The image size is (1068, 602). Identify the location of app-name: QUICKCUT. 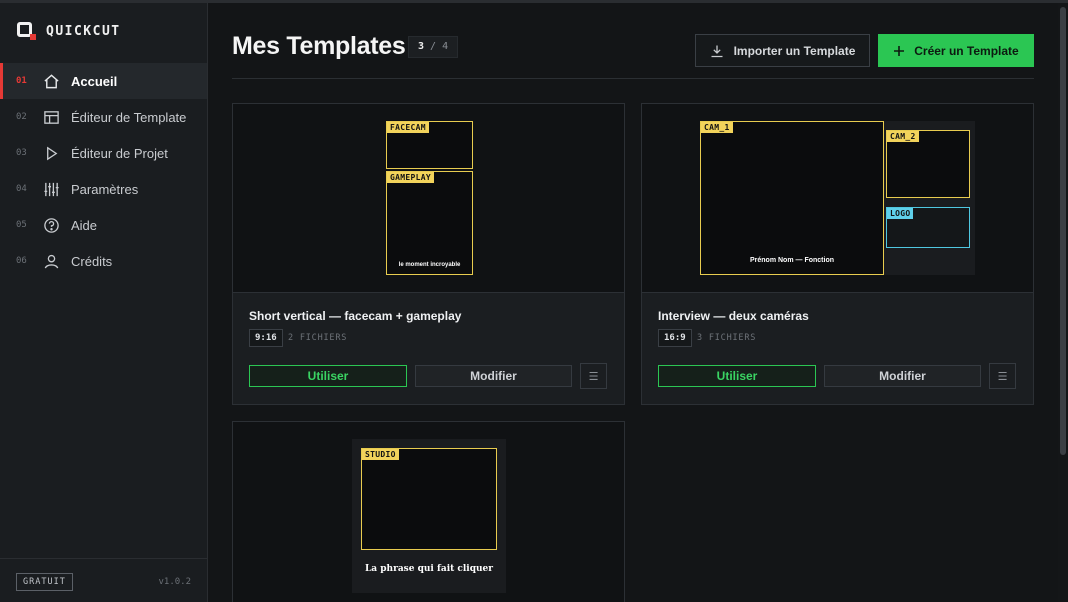
(83, 31).